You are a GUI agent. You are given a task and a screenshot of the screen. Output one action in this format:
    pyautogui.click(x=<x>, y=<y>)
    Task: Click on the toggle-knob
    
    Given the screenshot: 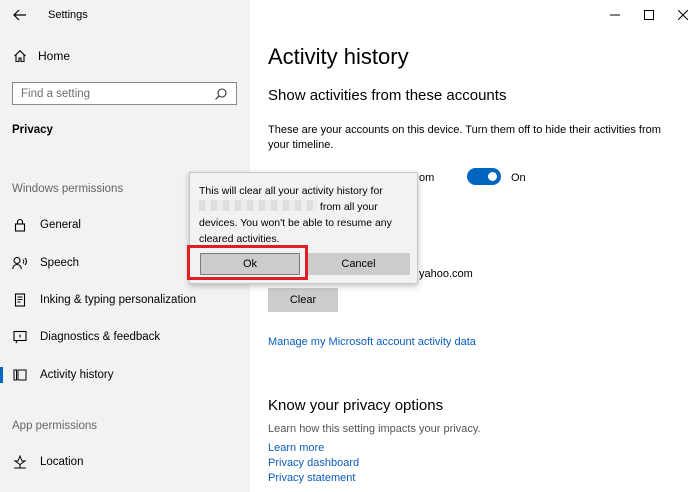 What is the action you would take?
    pyautogui.click(x=492, y=176)
    